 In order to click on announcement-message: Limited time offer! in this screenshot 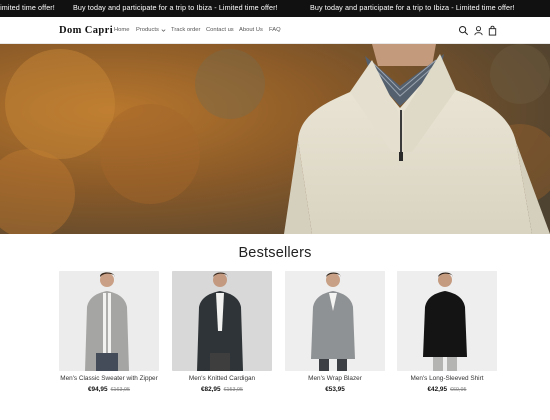, I will do `click(27, 7)`.